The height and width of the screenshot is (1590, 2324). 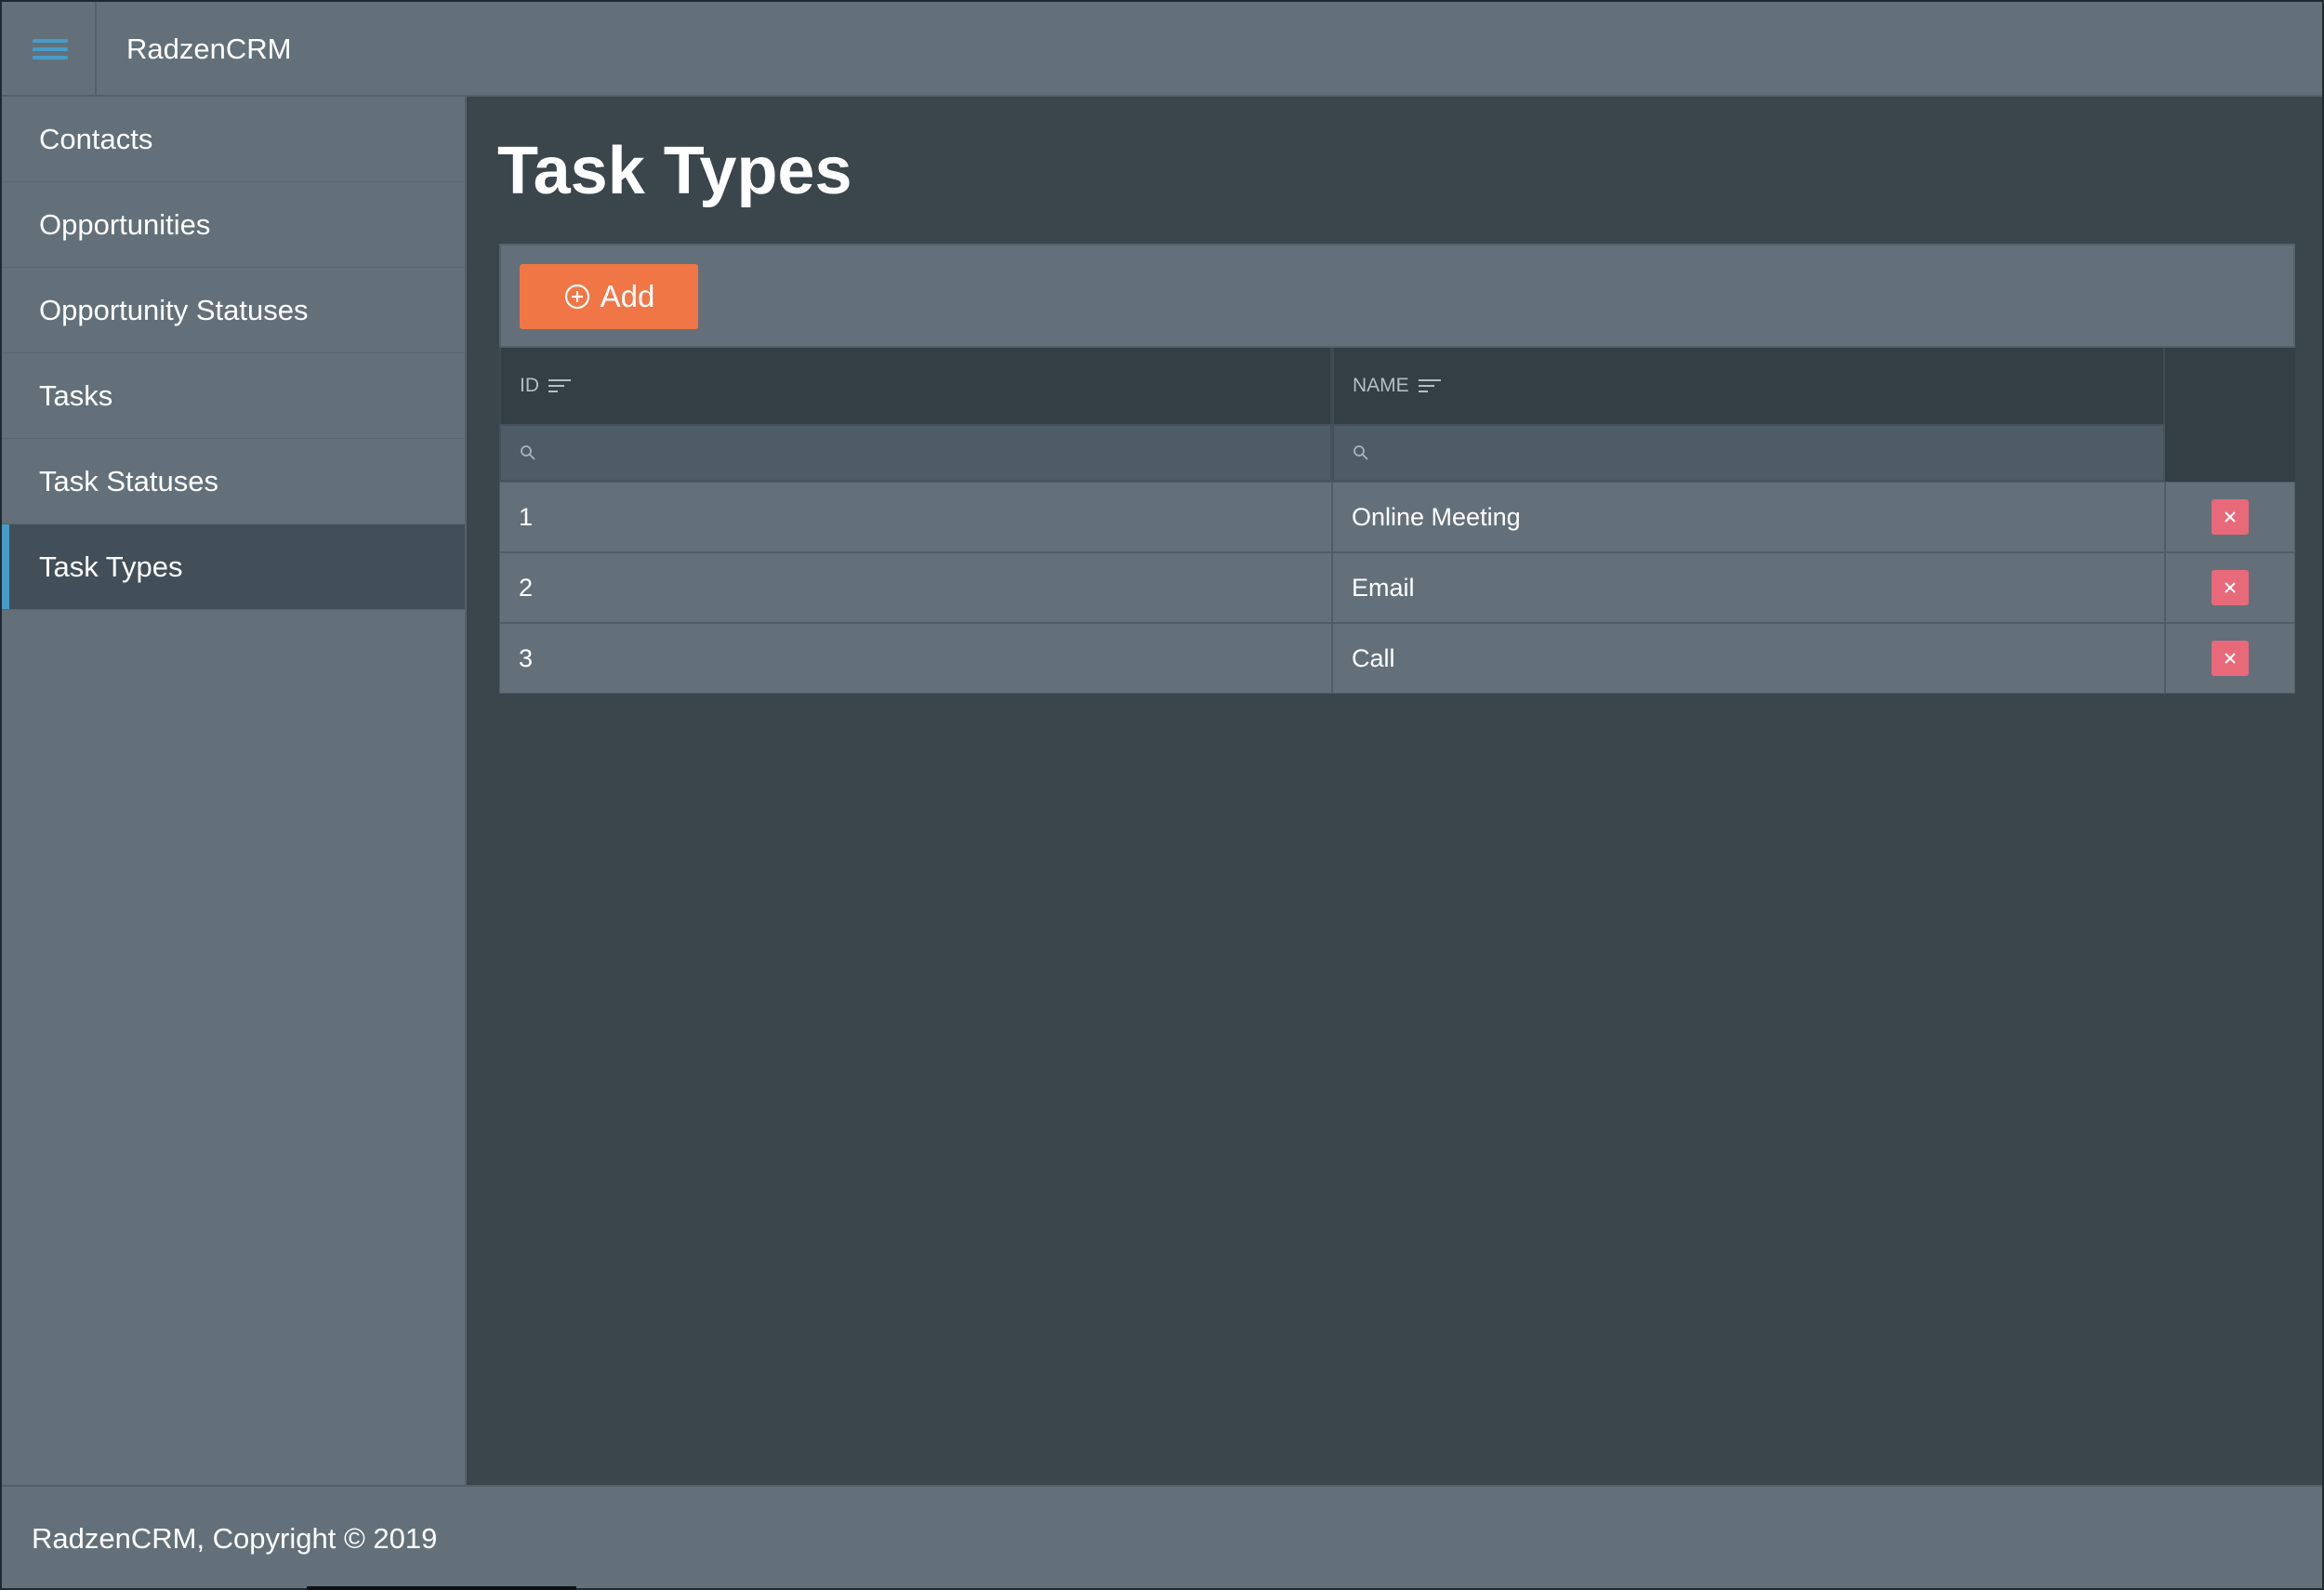 I want to click on cell-name: Email, so click(x=1748, y=587).